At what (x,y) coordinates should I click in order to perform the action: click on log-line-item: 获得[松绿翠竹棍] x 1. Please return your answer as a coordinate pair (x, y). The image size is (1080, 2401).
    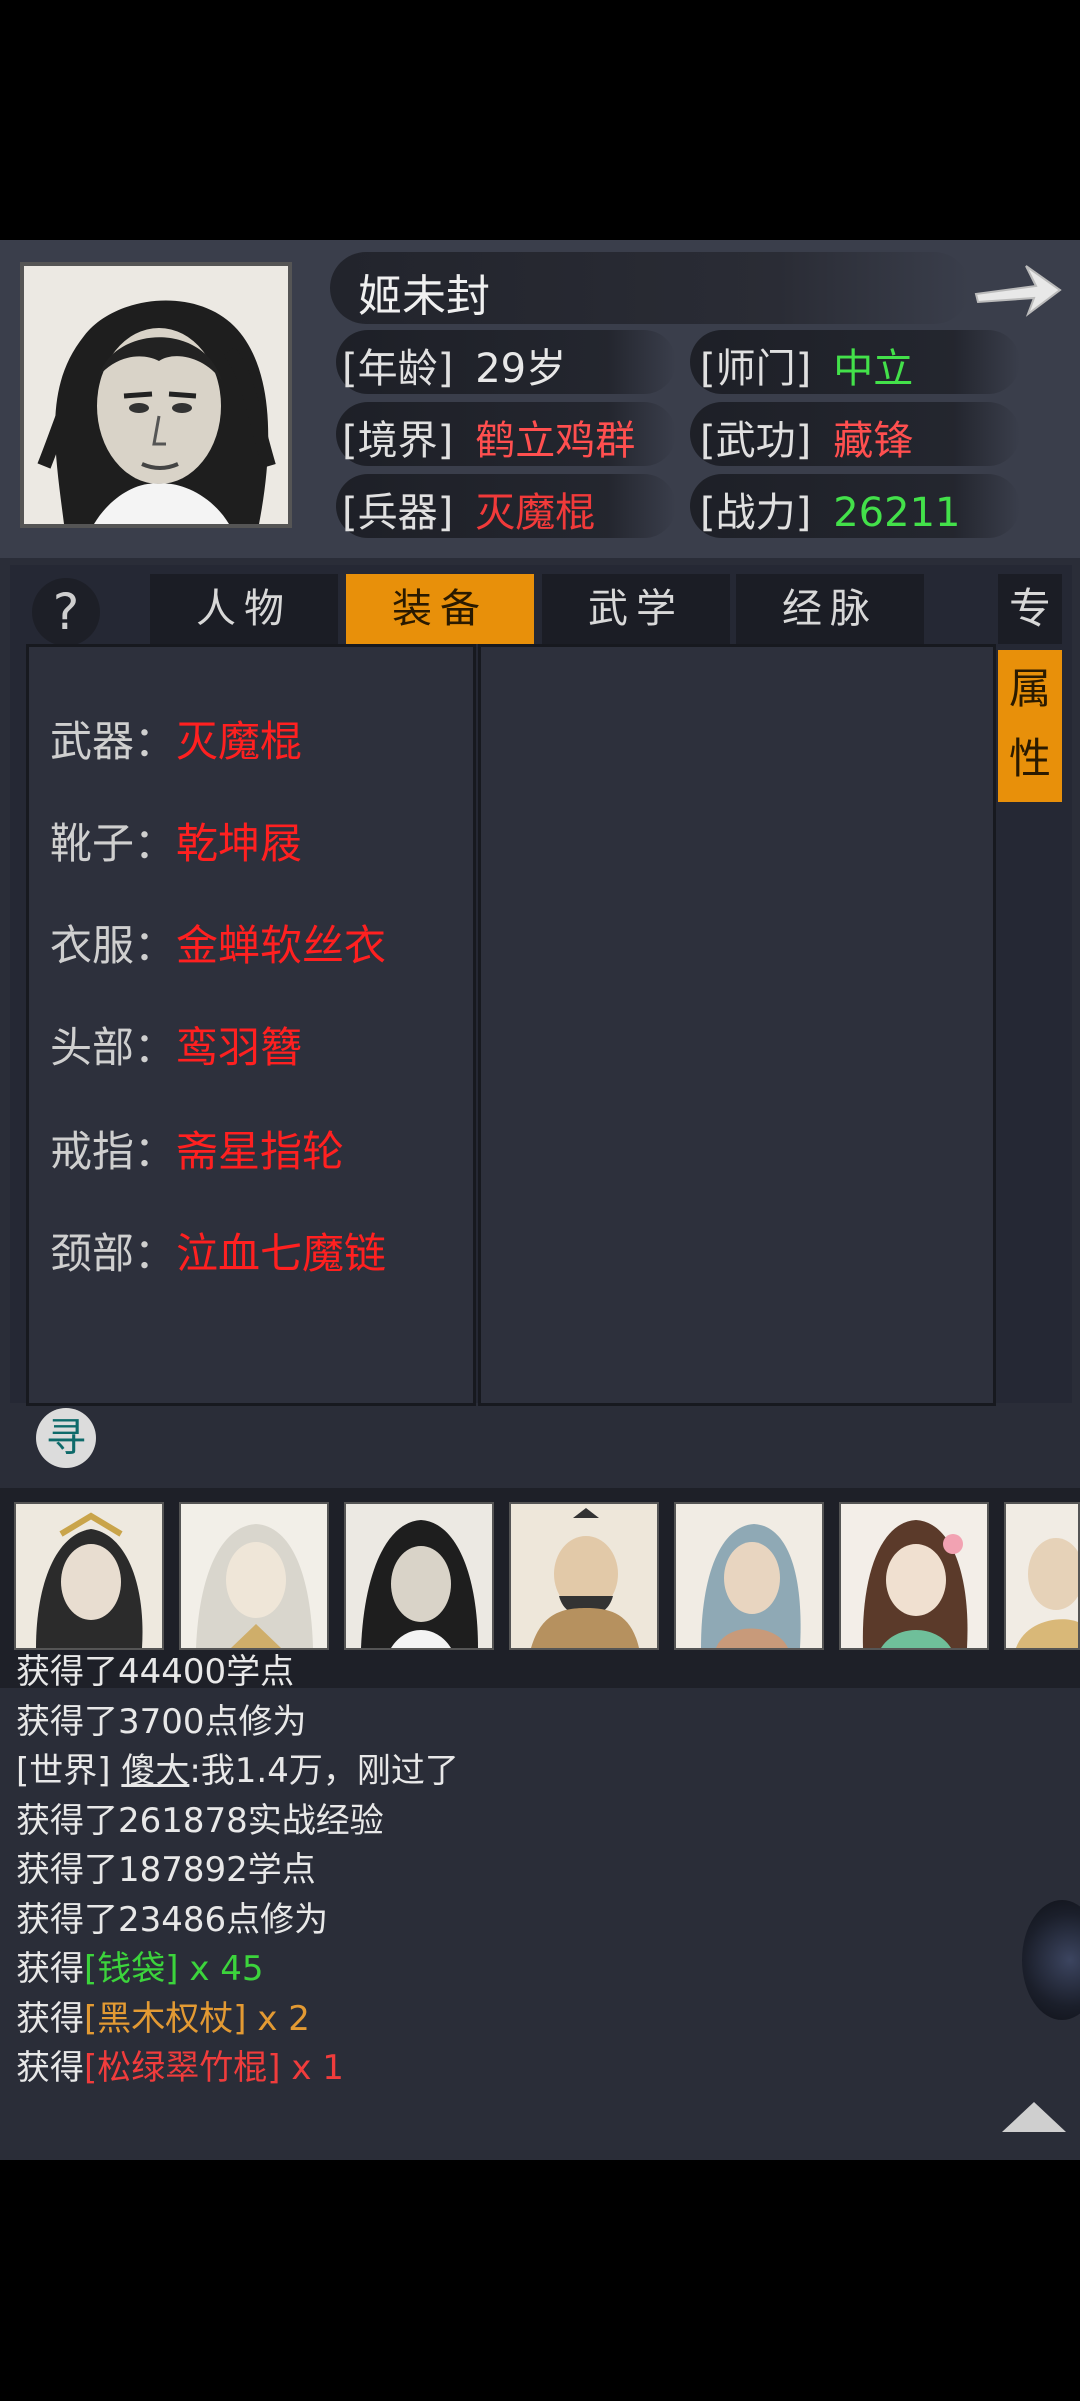
    Looking at the image, I should click on (516, 2069).